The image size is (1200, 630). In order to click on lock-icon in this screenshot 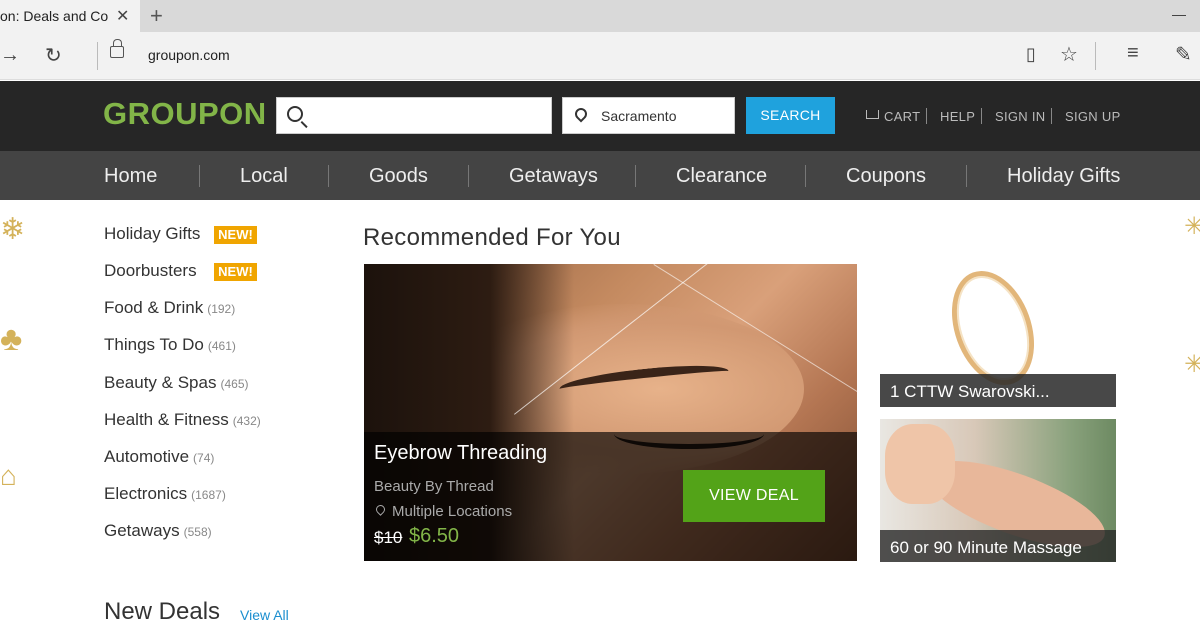, I will do `click(117, 48)`.